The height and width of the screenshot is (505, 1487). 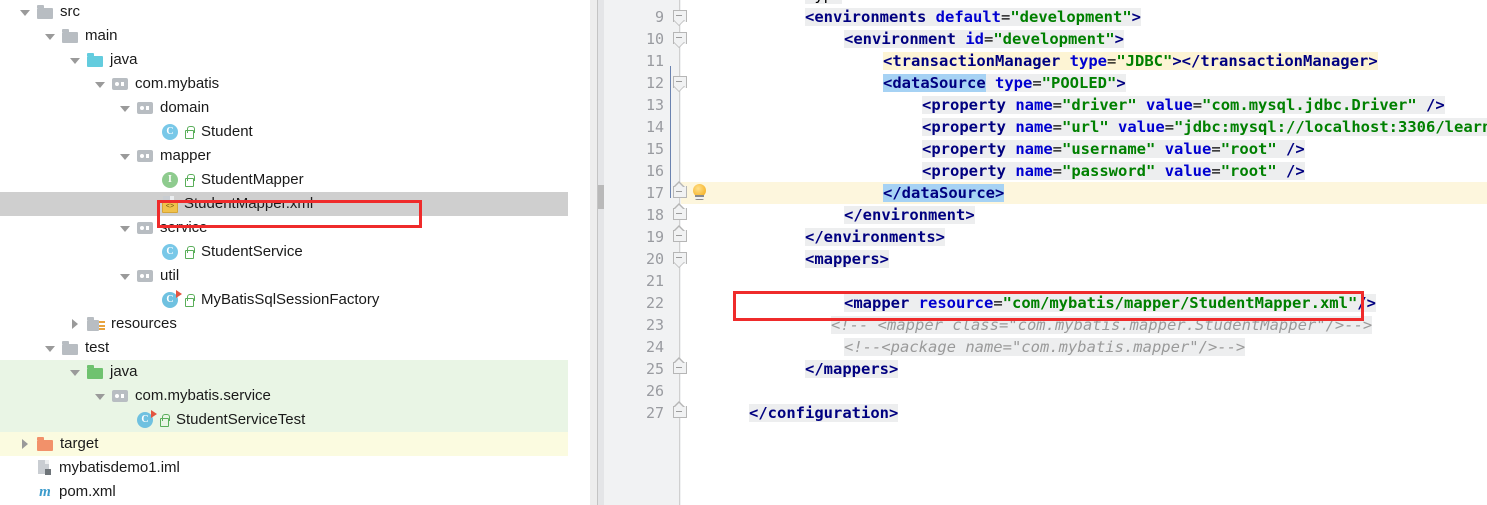 I want to click on tree-item-domain: domain, so click(x=295, y=108).